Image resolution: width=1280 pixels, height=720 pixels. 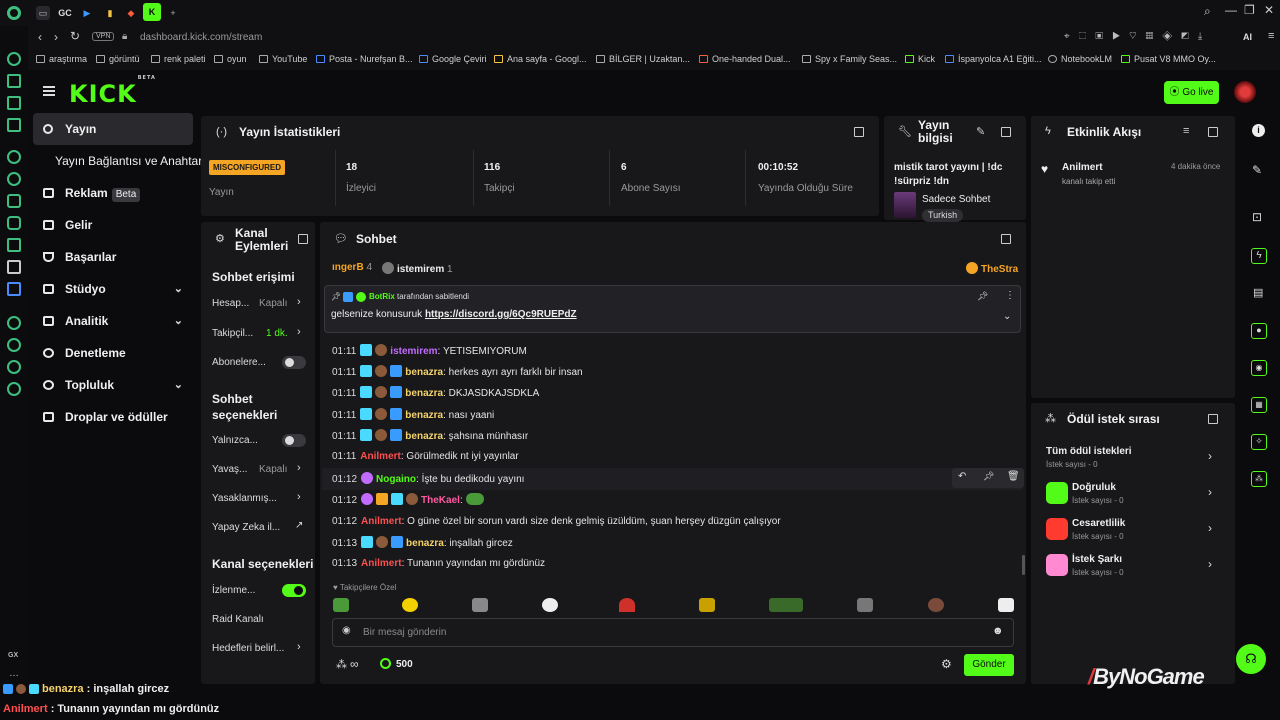 I want to click on bookmark-item: NotebookLM, so click(x=1080, y=59).